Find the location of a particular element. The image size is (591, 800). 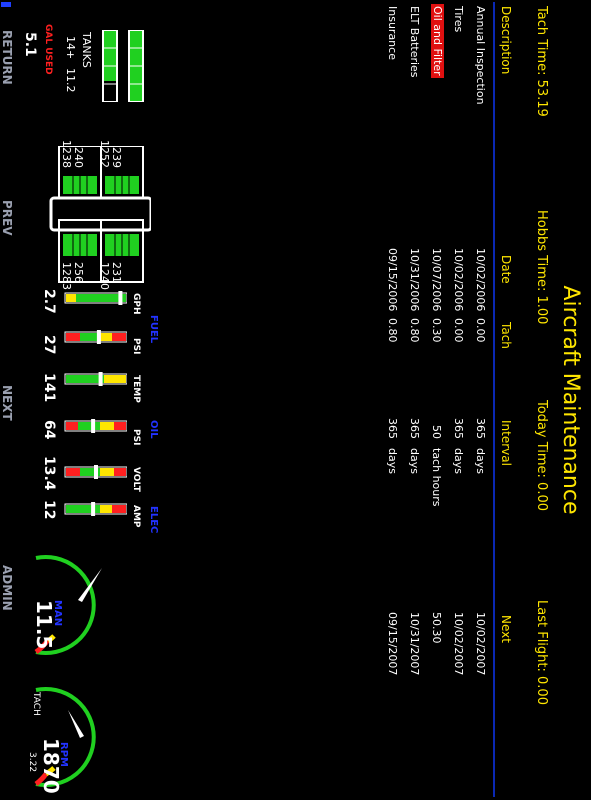

egt-cht-value: 240 is located at coordinates (78, 157).